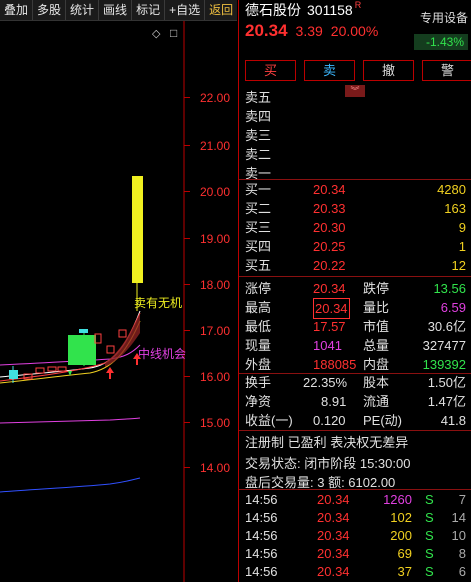 This screenshot has height=582, width=471. What do you see at coordinates (215, 331) in the screenshot?
I see `price-label: 17.00` at bounding box center [215, 331].